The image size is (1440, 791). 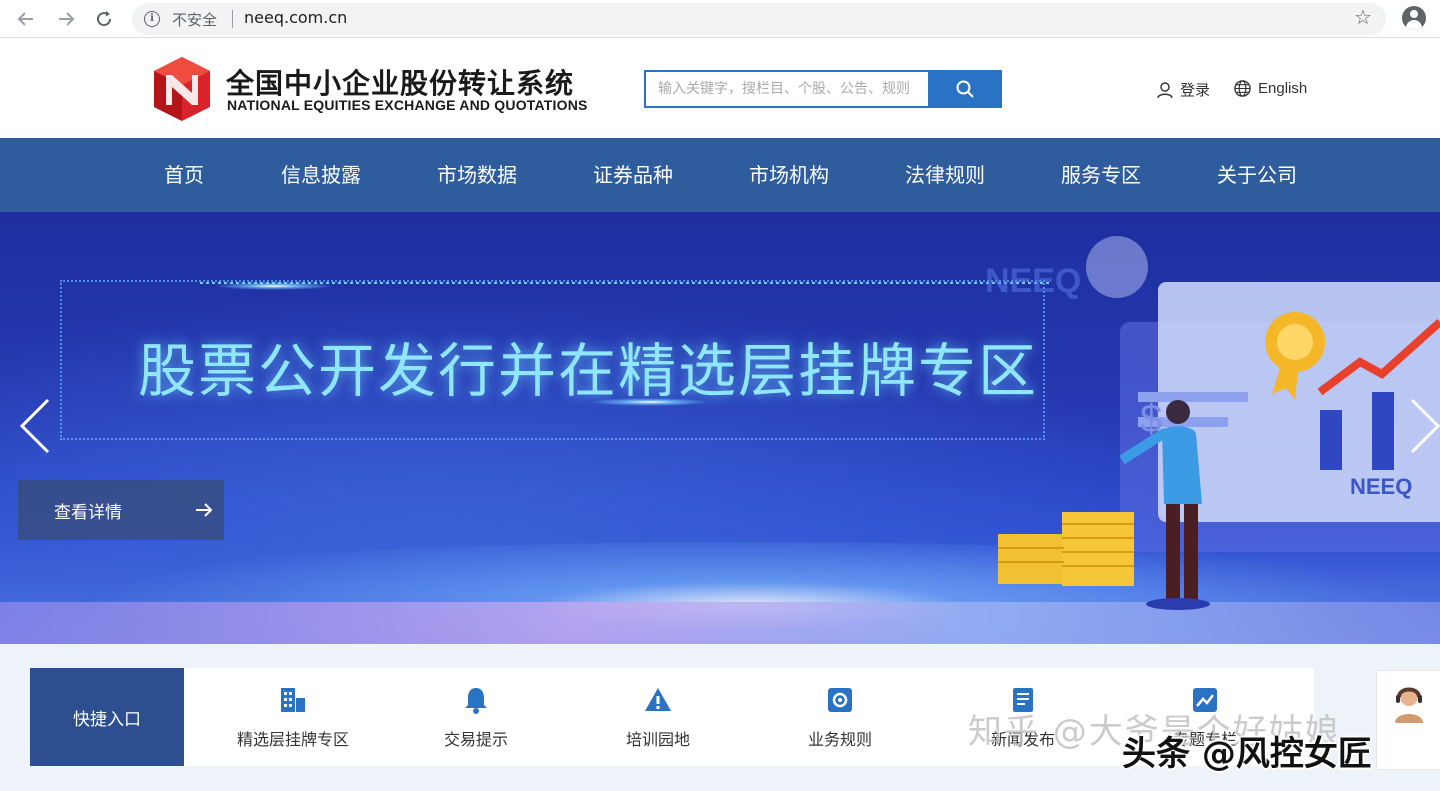 I want to click on quick-item-training: 培训园地, so click(x=658, y=717).